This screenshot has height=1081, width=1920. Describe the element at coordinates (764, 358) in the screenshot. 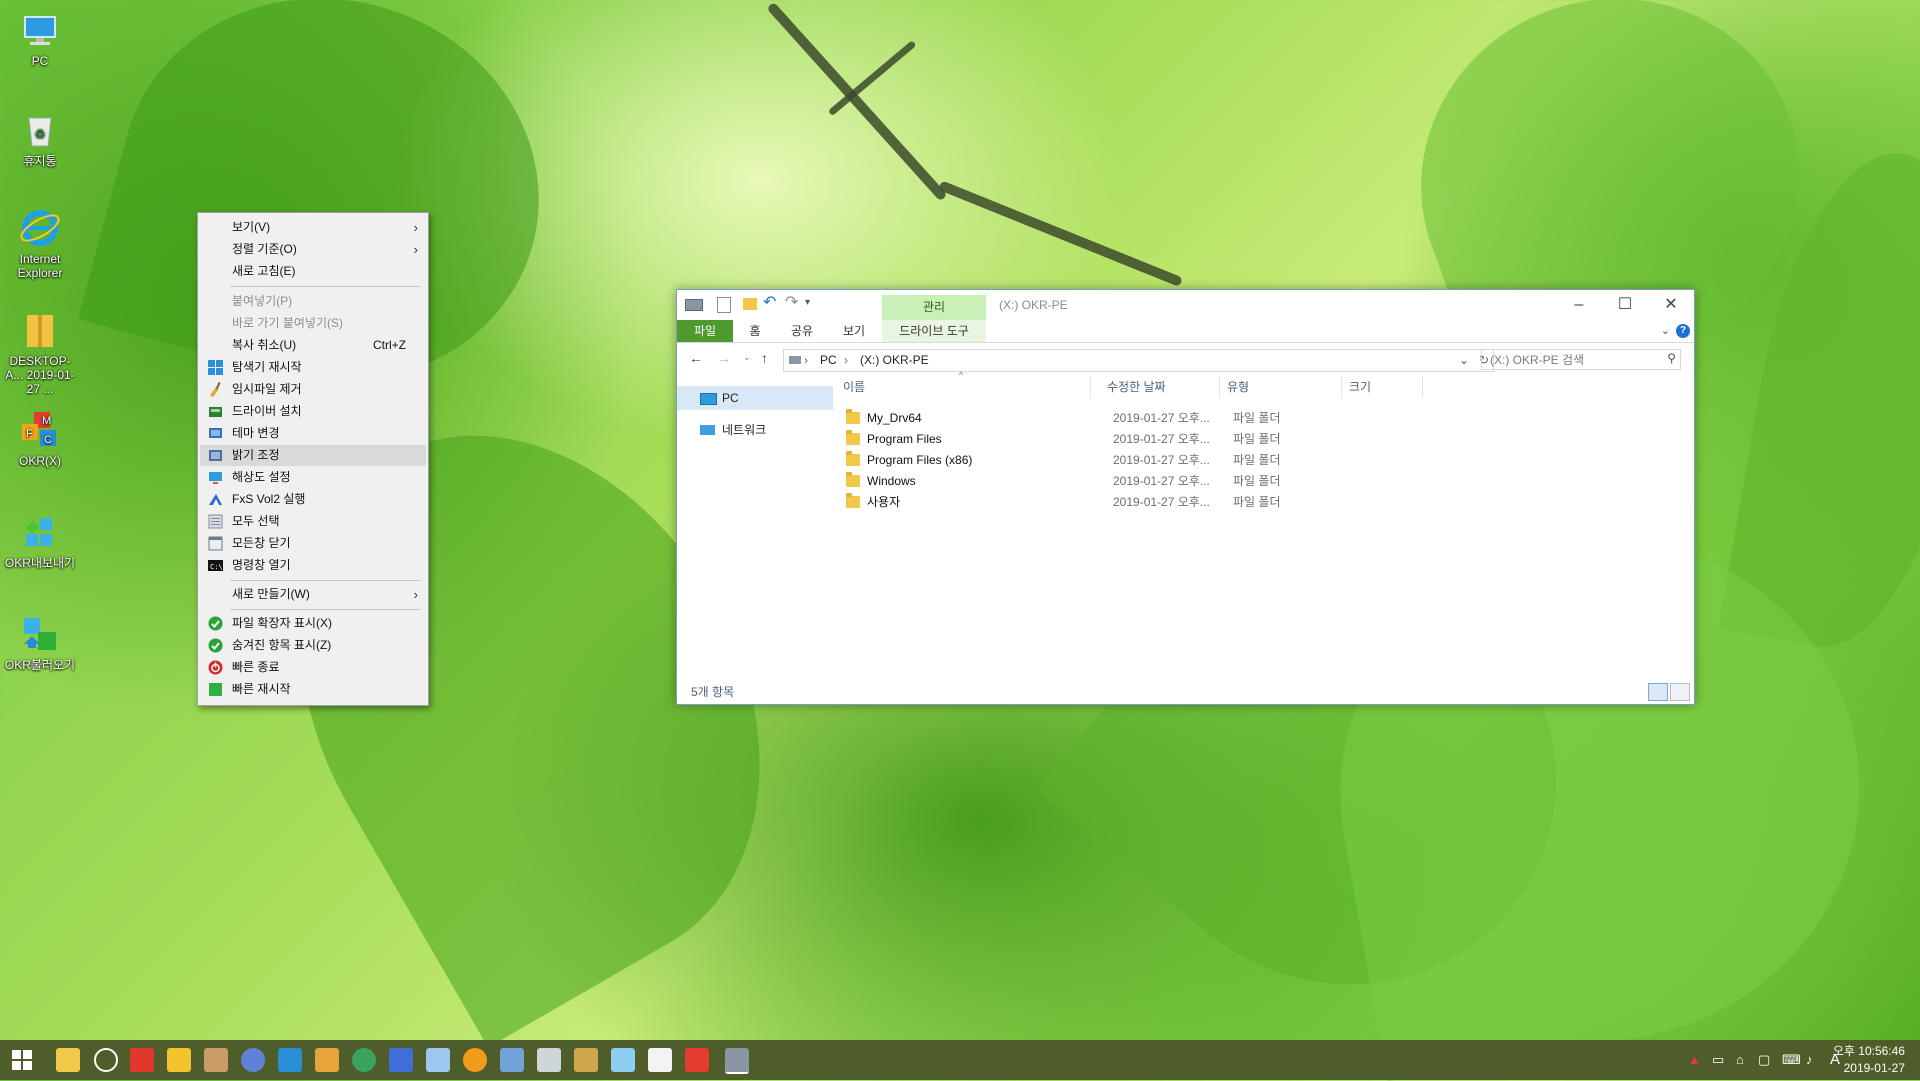

I see `up-button: ↑` at that location.